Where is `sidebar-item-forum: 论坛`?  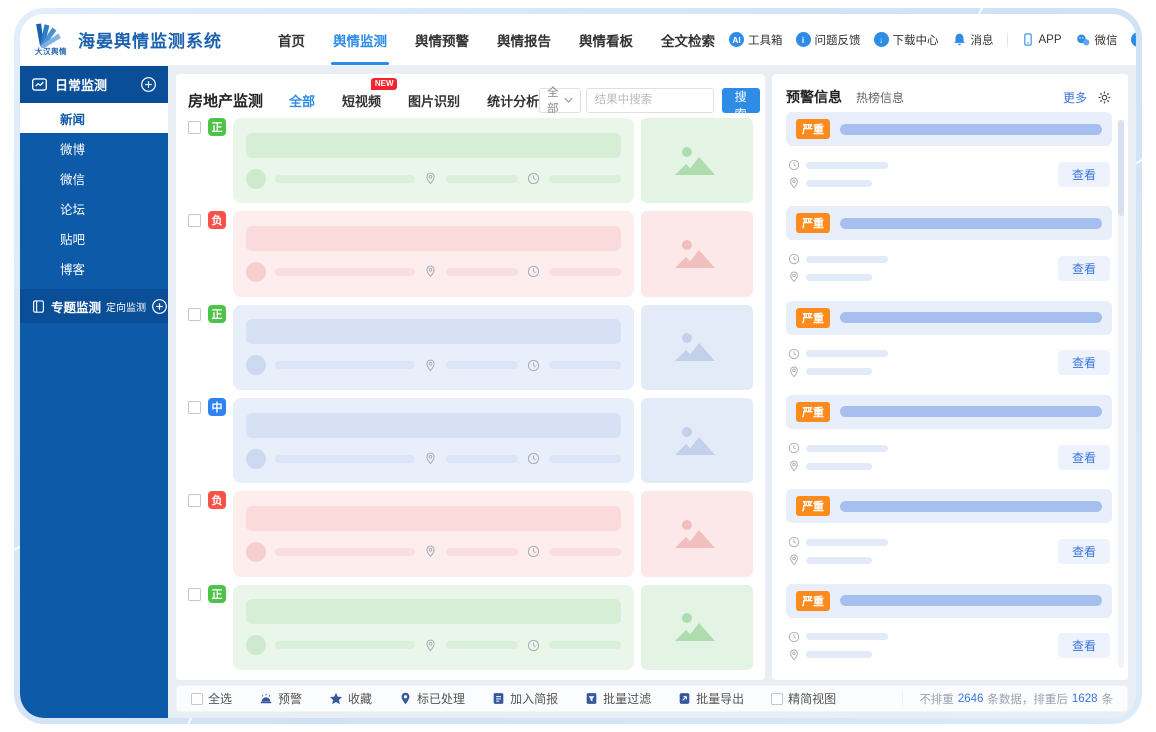 sidebar-item-forum: 论坛 is located at coordinates (94, 208).